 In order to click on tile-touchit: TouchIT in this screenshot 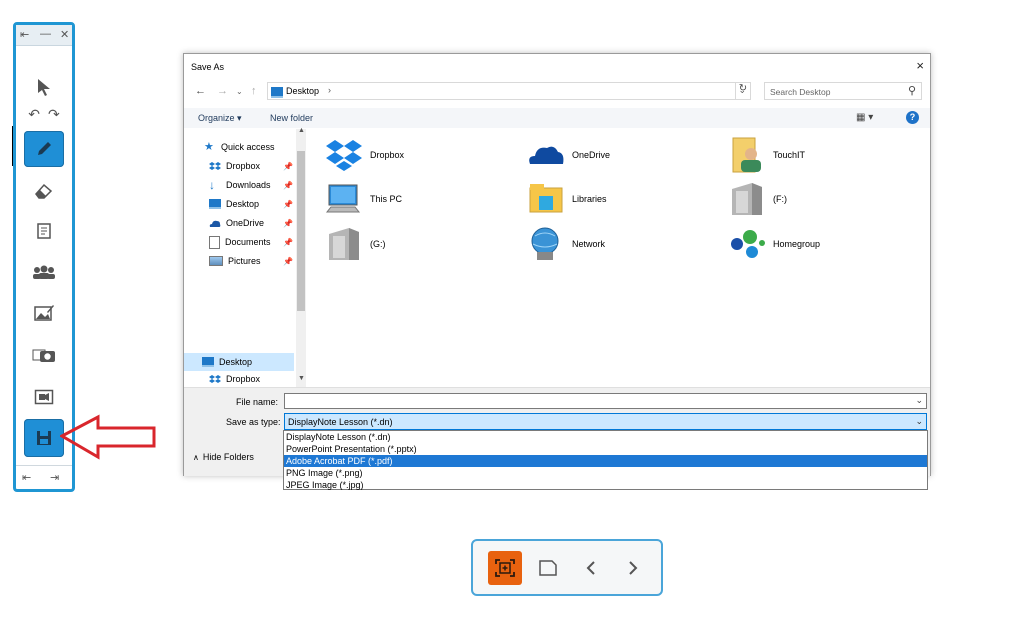, I will do `click(822, 155)`.